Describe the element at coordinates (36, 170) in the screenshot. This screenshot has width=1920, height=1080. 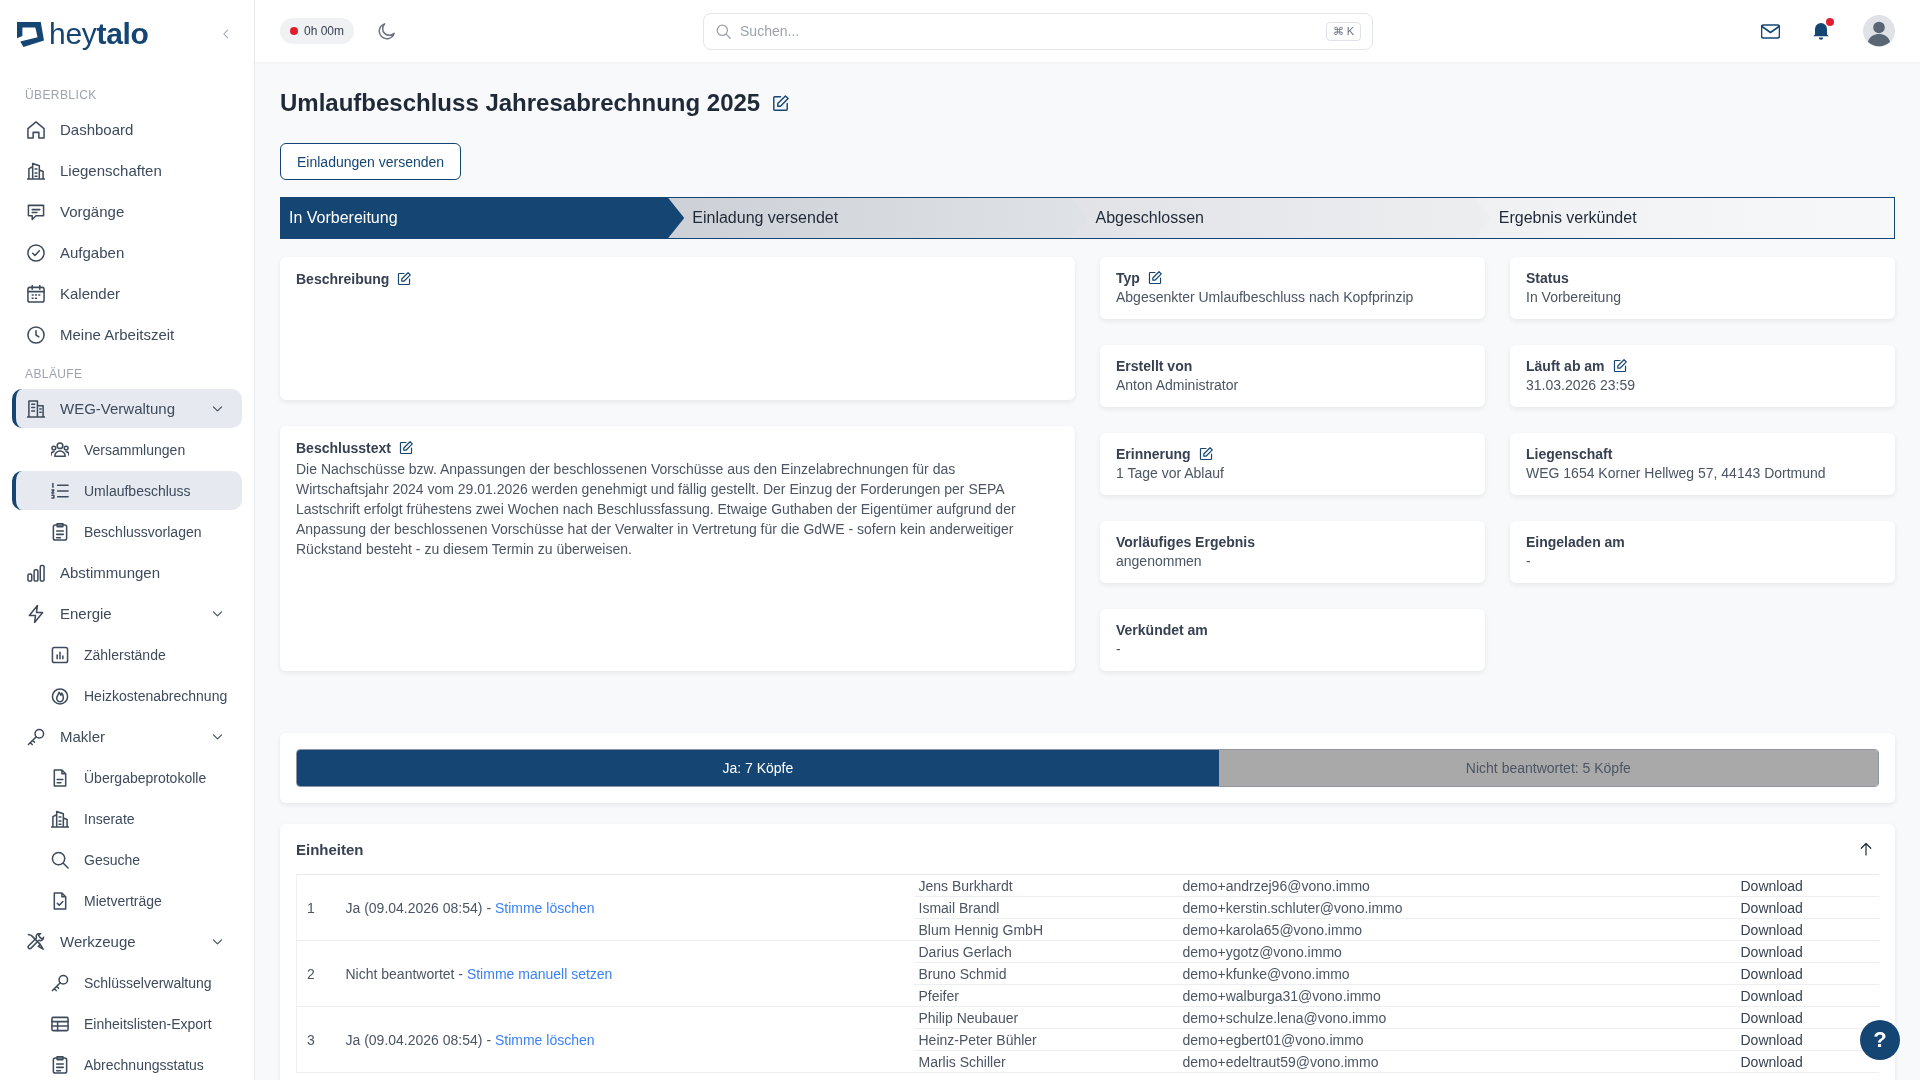
I see `building-icon` at that location.